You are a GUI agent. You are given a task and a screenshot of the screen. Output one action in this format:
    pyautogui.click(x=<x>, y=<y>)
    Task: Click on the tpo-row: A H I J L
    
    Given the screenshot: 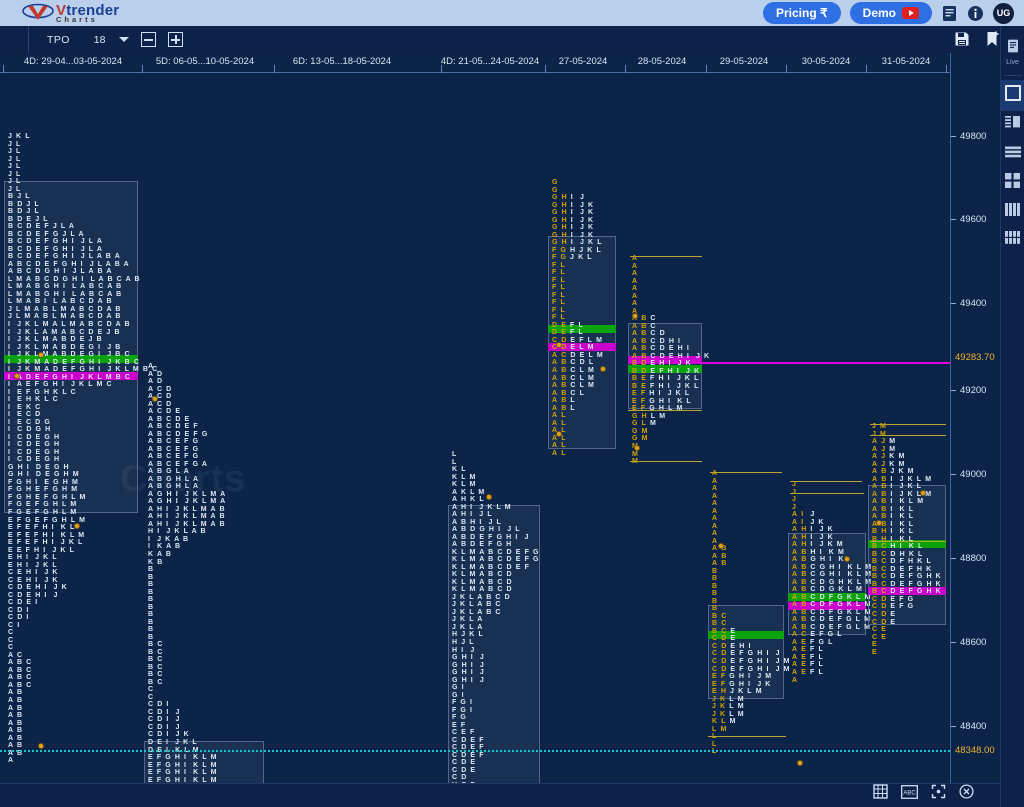 What is the action you would take?
    pyautogui.click(x=472, y=515)
    